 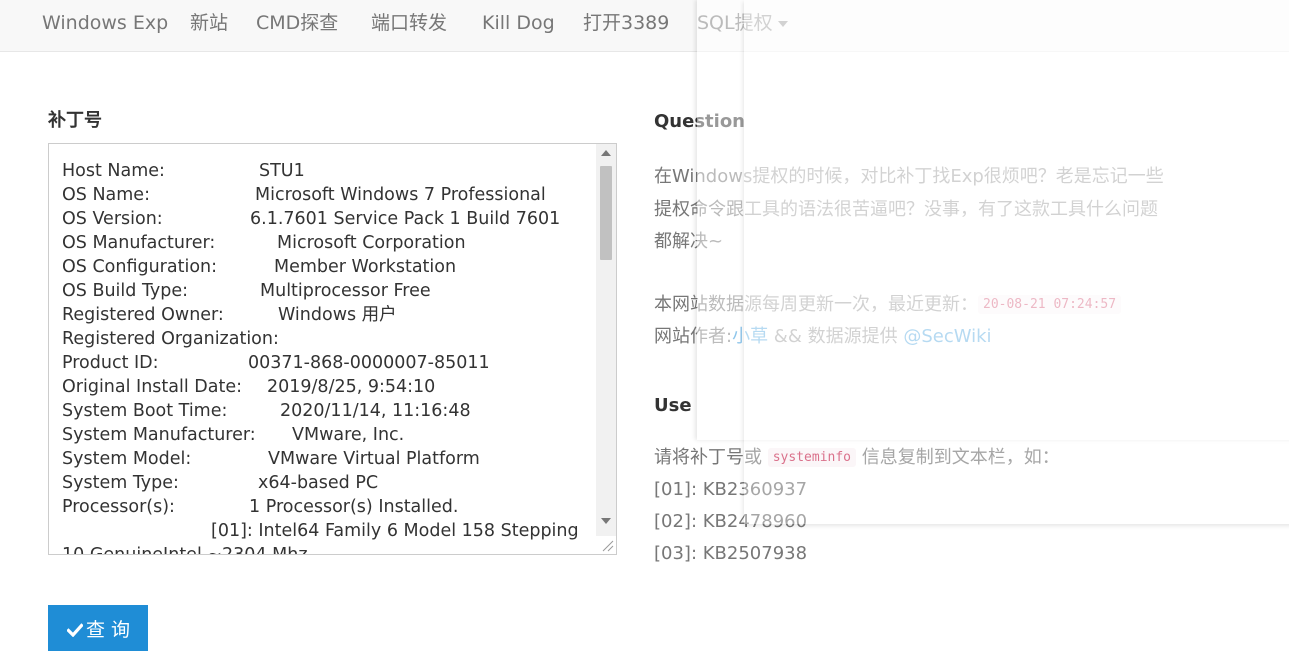 What do you see at coordinates (606, 521) in the screenshot?
I see `scroll-down-arrow-icon` at bounding box center [606, 521].